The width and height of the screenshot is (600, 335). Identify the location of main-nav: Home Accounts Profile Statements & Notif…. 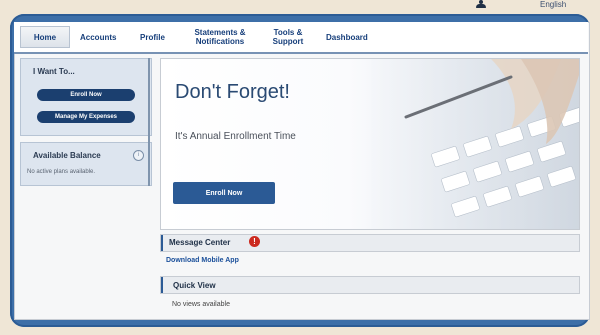
(301, 38).